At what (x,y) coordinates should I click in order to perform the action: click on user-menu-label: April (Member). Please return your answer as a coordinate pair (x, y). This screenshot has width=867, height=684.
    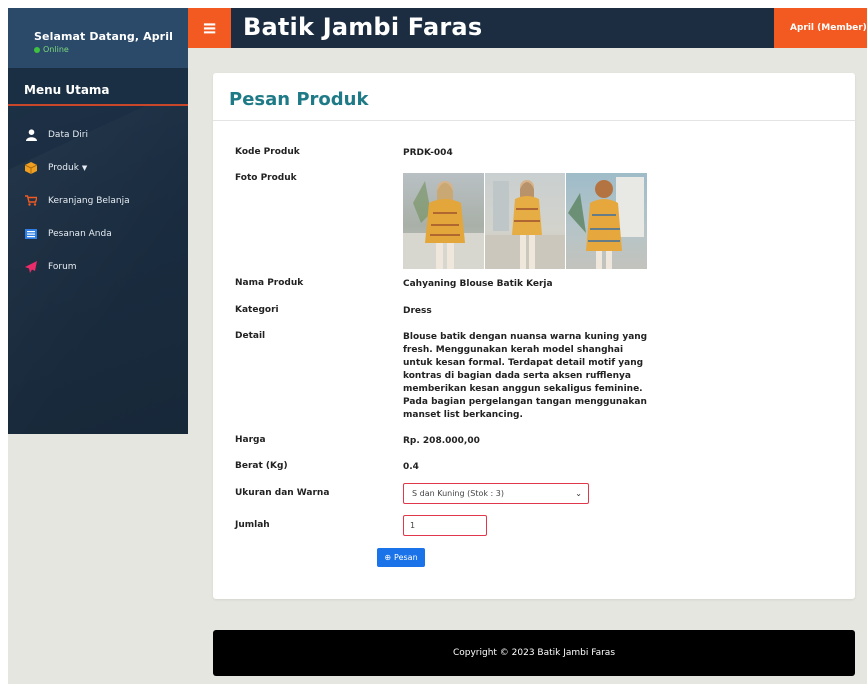
    Looking at the image, I should click on (828, 28).